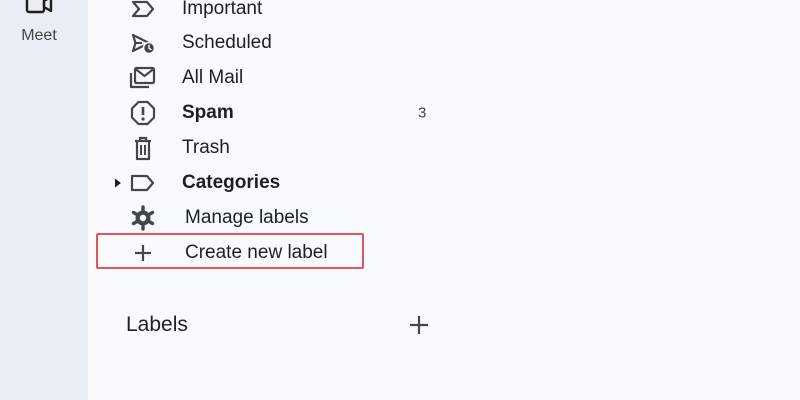 This screenshot has width=800, height=400. I want to click on rail-item-meet-label: Meet, so click(39, 35).